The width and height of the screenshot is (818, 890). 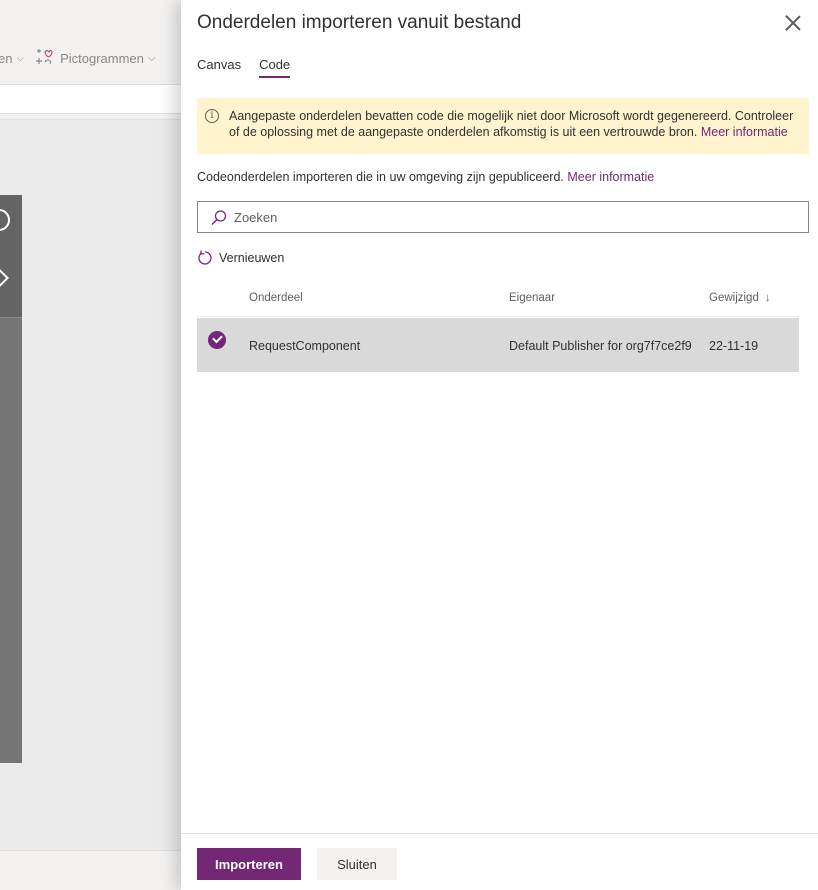 I want to click on refresh-label: Vernieuwen, so click(x=252, y=258).